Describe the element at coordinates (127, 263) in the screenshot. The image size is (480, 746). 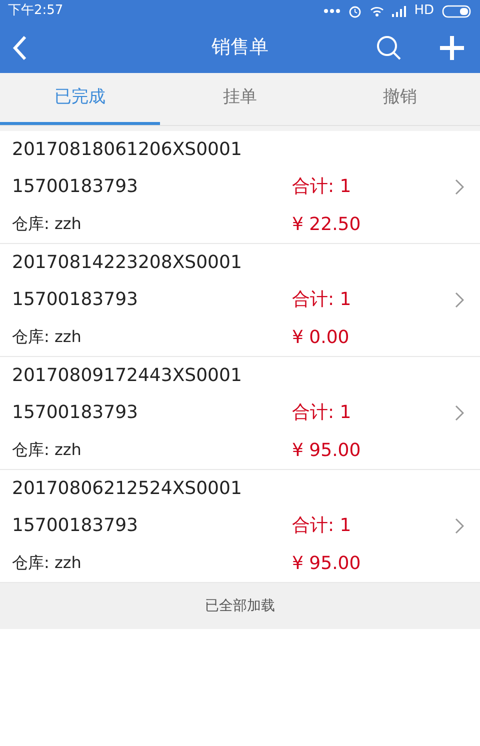
I see `order-number: 20170814223208XS0001` at that location.